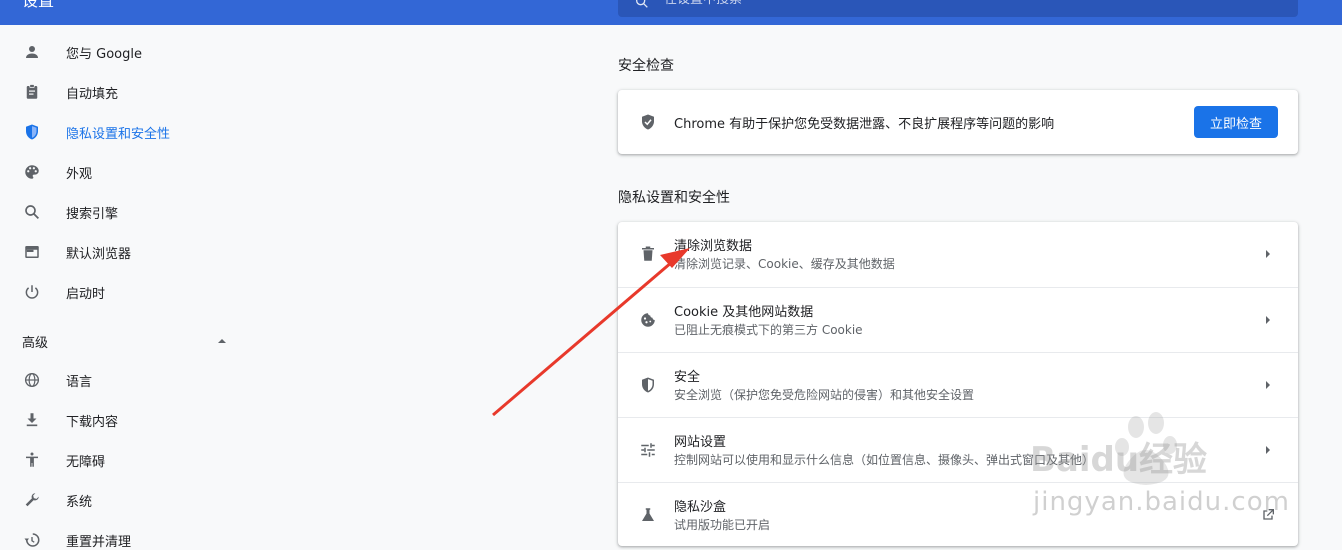 The width and height of the screenshot is (1342, 550). Describe the element at coordinates (1119, 460) in the screenshot. I see `watermark-brand: Baidu经验` at that location.